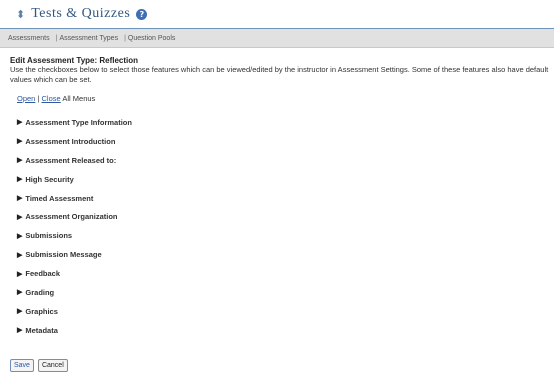  Describe the element at coordinates (285, 98) in the screenshot. I see `menu-toggle-controls: Open | Close All Menus` at that location.